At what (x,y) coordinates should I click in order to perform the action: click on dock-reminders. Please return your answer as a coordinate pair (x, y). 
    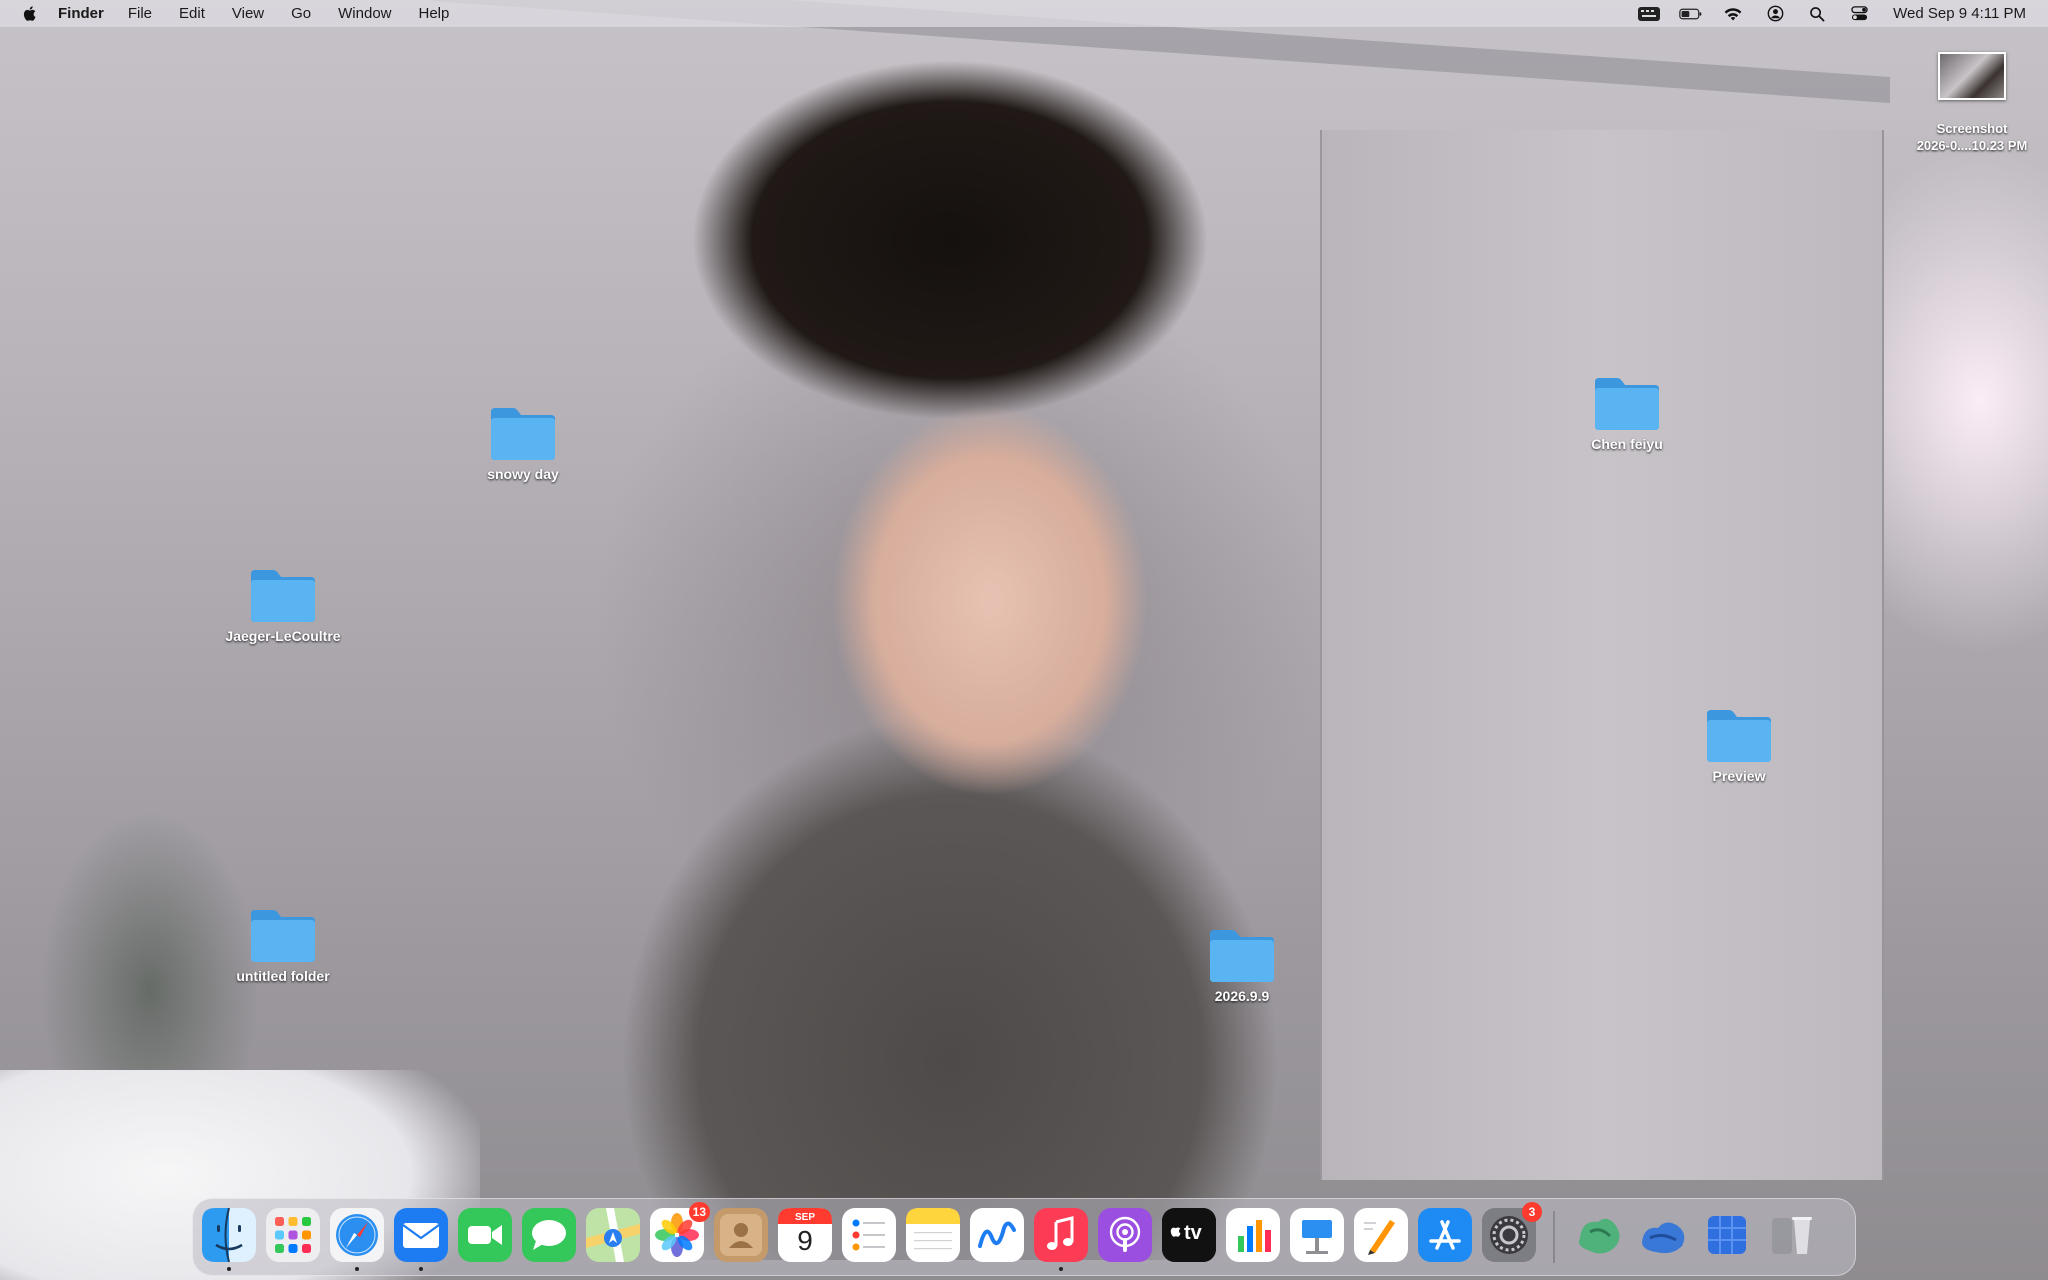
    Looking at the image, I should click on (869, 1235).